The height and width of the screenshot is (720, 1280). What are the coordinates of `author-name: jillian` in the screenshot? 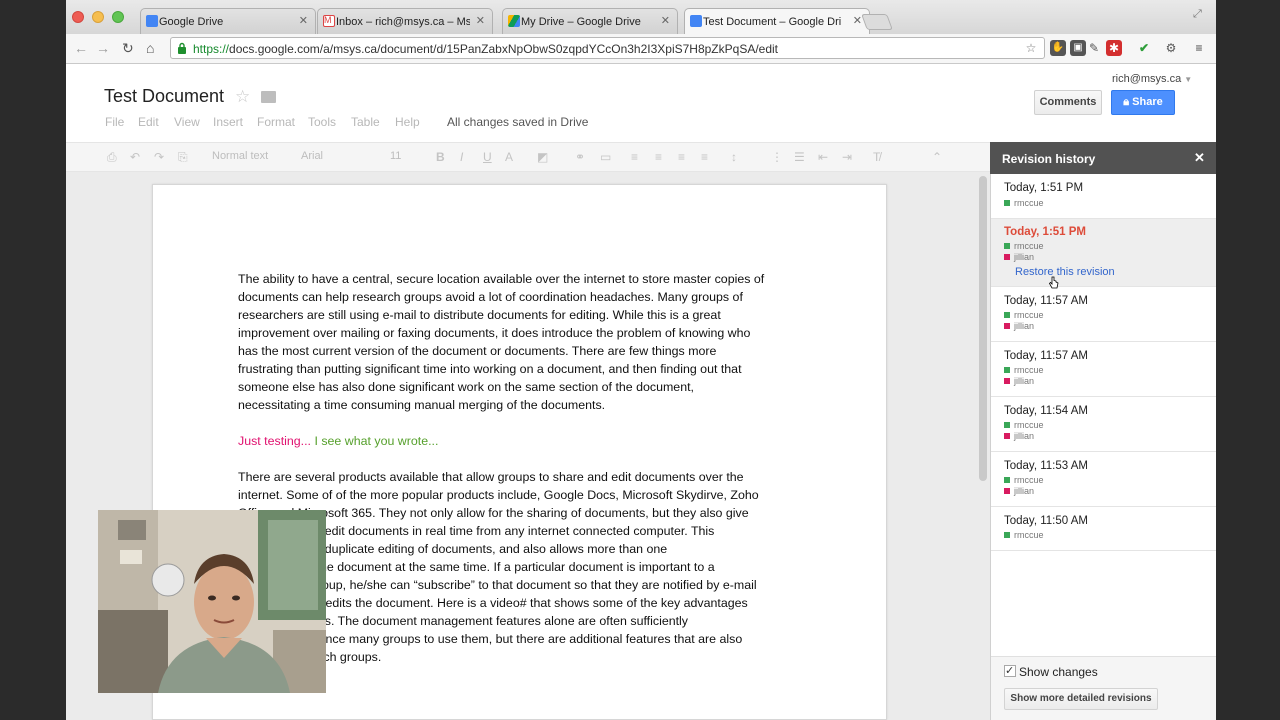 It's located at (1024, 257).